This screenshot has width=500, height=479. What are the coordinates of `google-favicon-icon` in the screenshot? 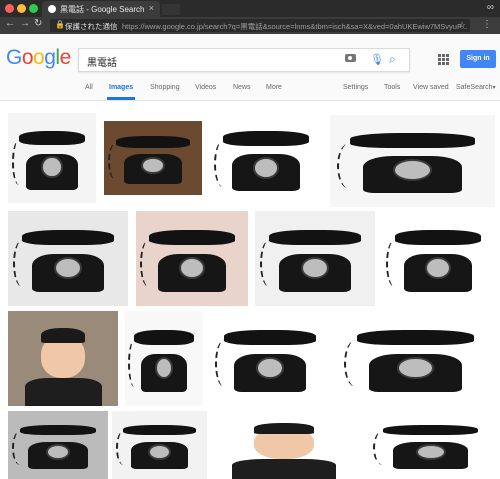 It's located at (52, 9).